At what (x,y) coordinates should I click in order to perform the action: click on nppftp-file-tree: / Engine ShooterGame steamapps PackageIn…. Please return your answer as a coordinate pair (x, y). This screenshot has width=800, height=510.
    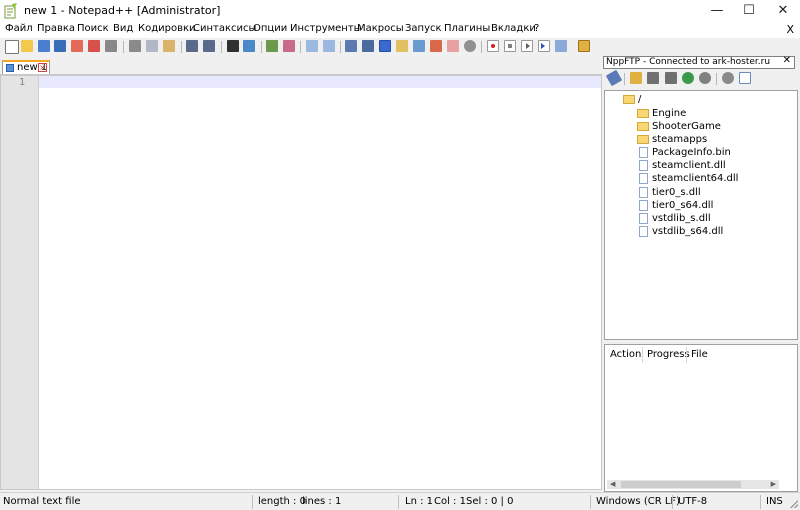
    Looking at the image, I should click on (701, 215).